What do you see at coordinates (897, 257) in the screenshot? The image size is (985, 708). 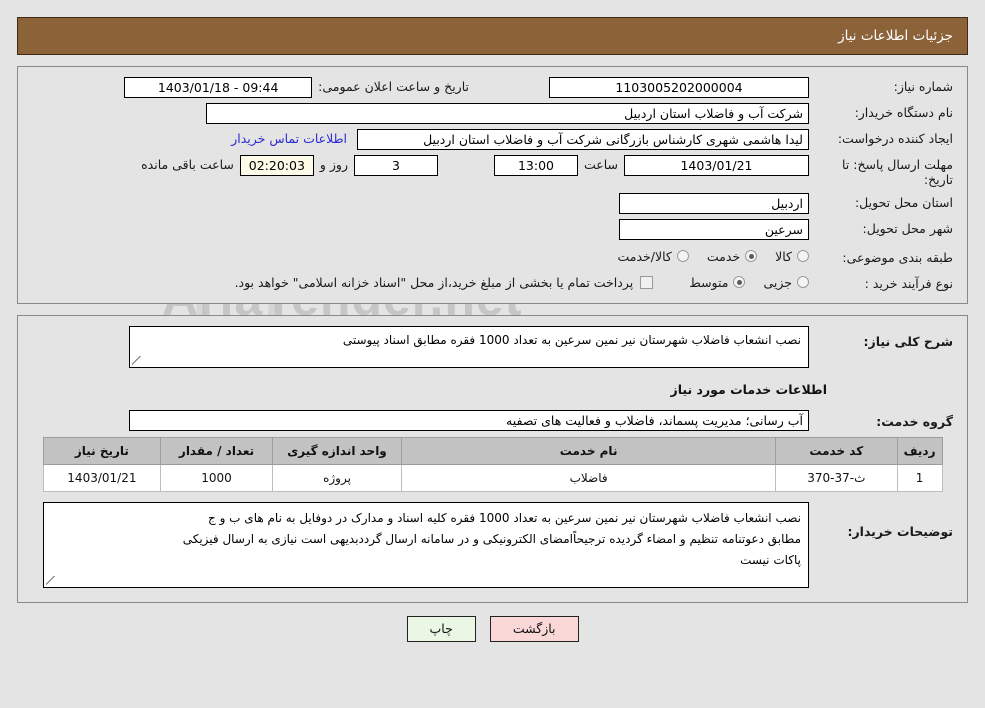 I see `category-label: طبقه بندی موضوعی:` at bounding box center [897, 257].